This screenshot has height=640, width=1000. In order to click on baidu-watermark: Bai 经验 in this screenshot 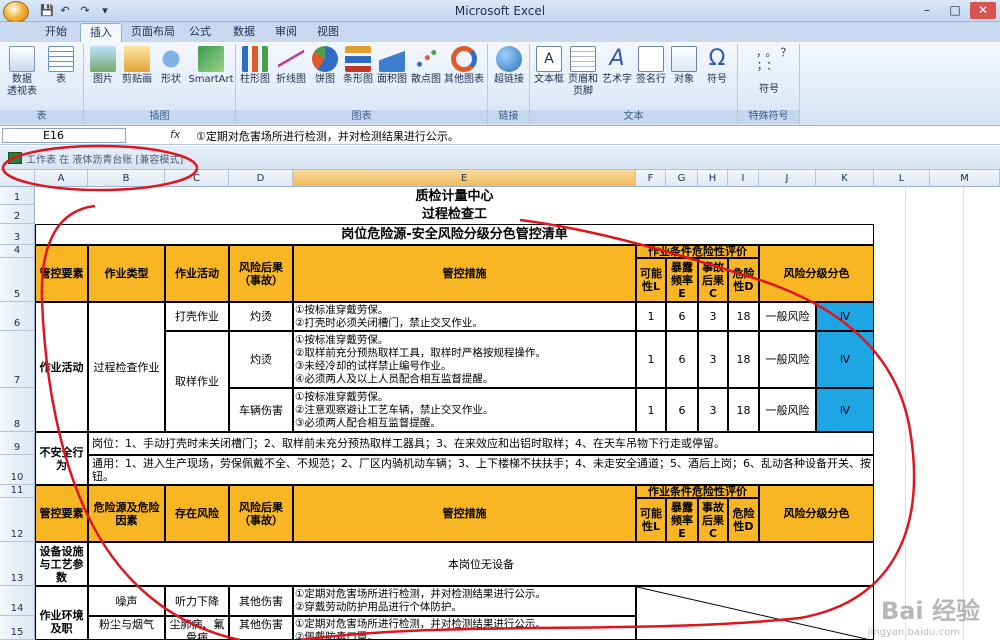, I will do `click(930, 611)`.